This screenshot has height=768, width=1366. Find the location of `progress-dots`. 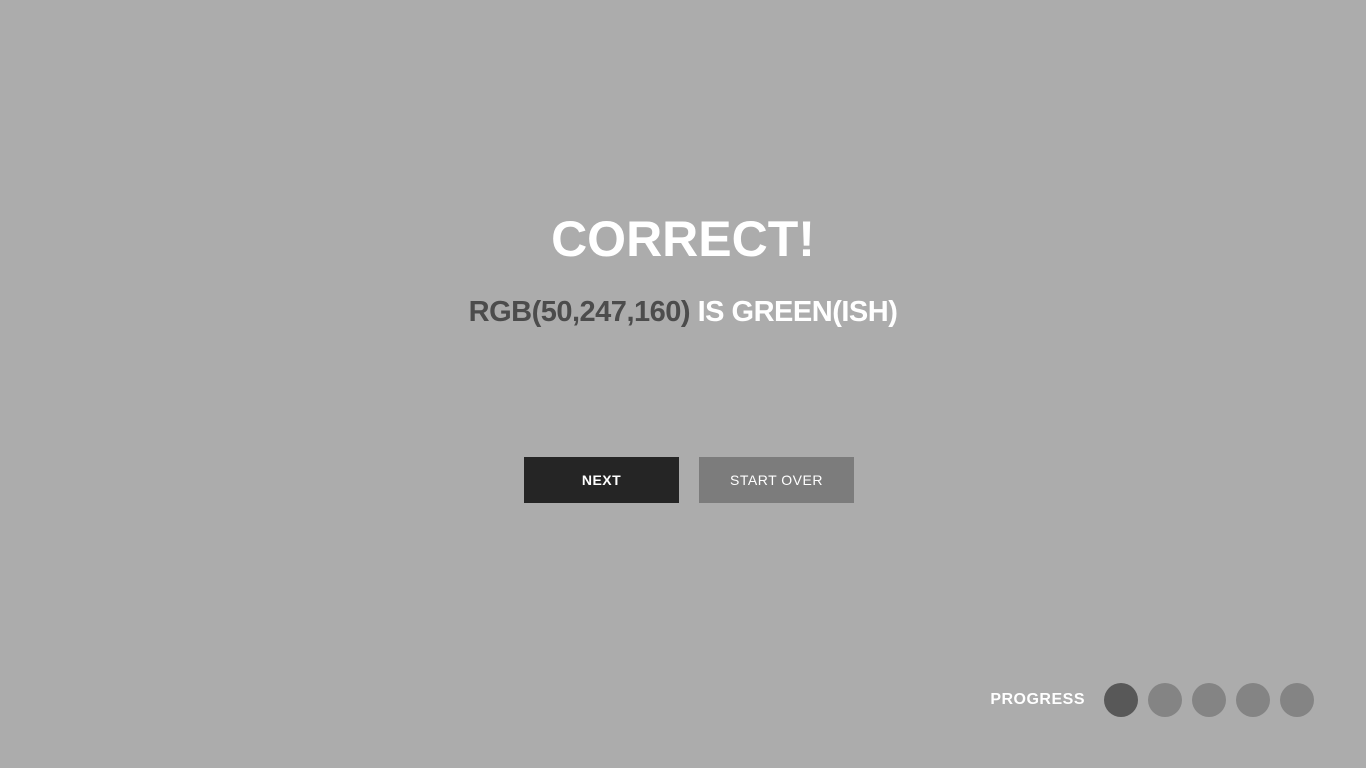

progress-dots is located at coordinates (1209, 700).